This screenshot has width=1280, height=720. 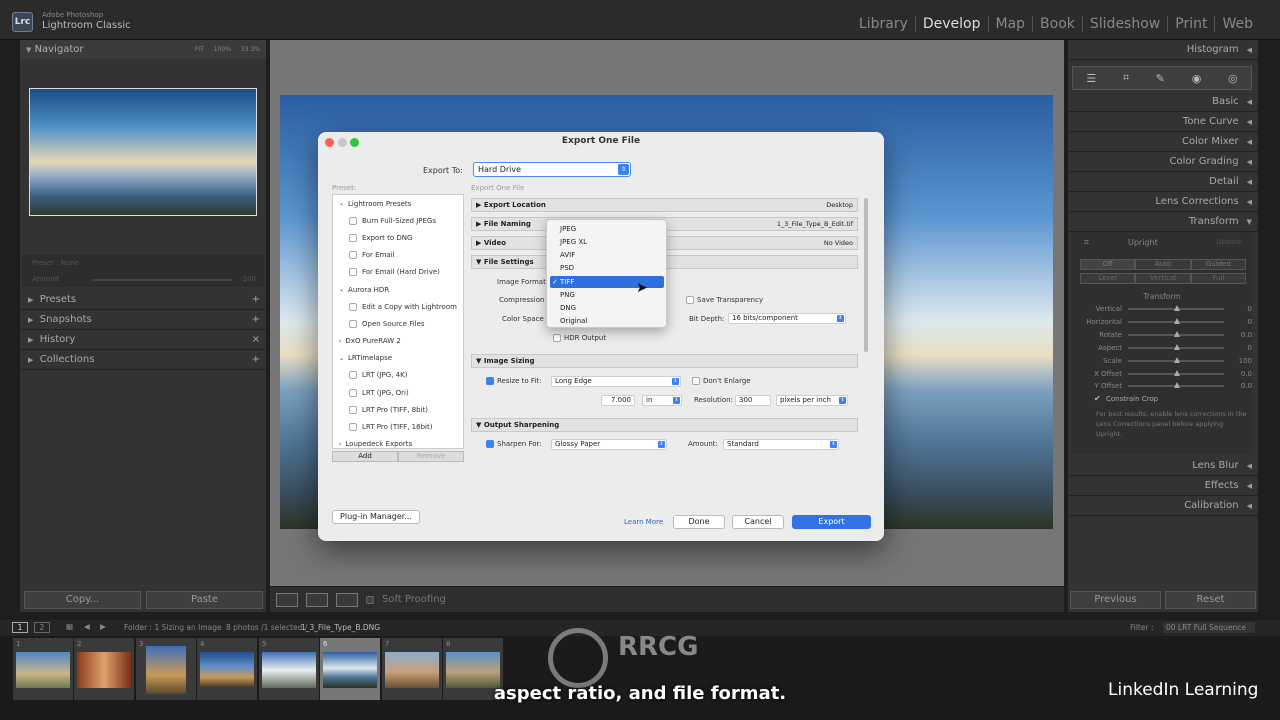 I want to click on soft-proofing-checkbox, so click(x=370, y=599).